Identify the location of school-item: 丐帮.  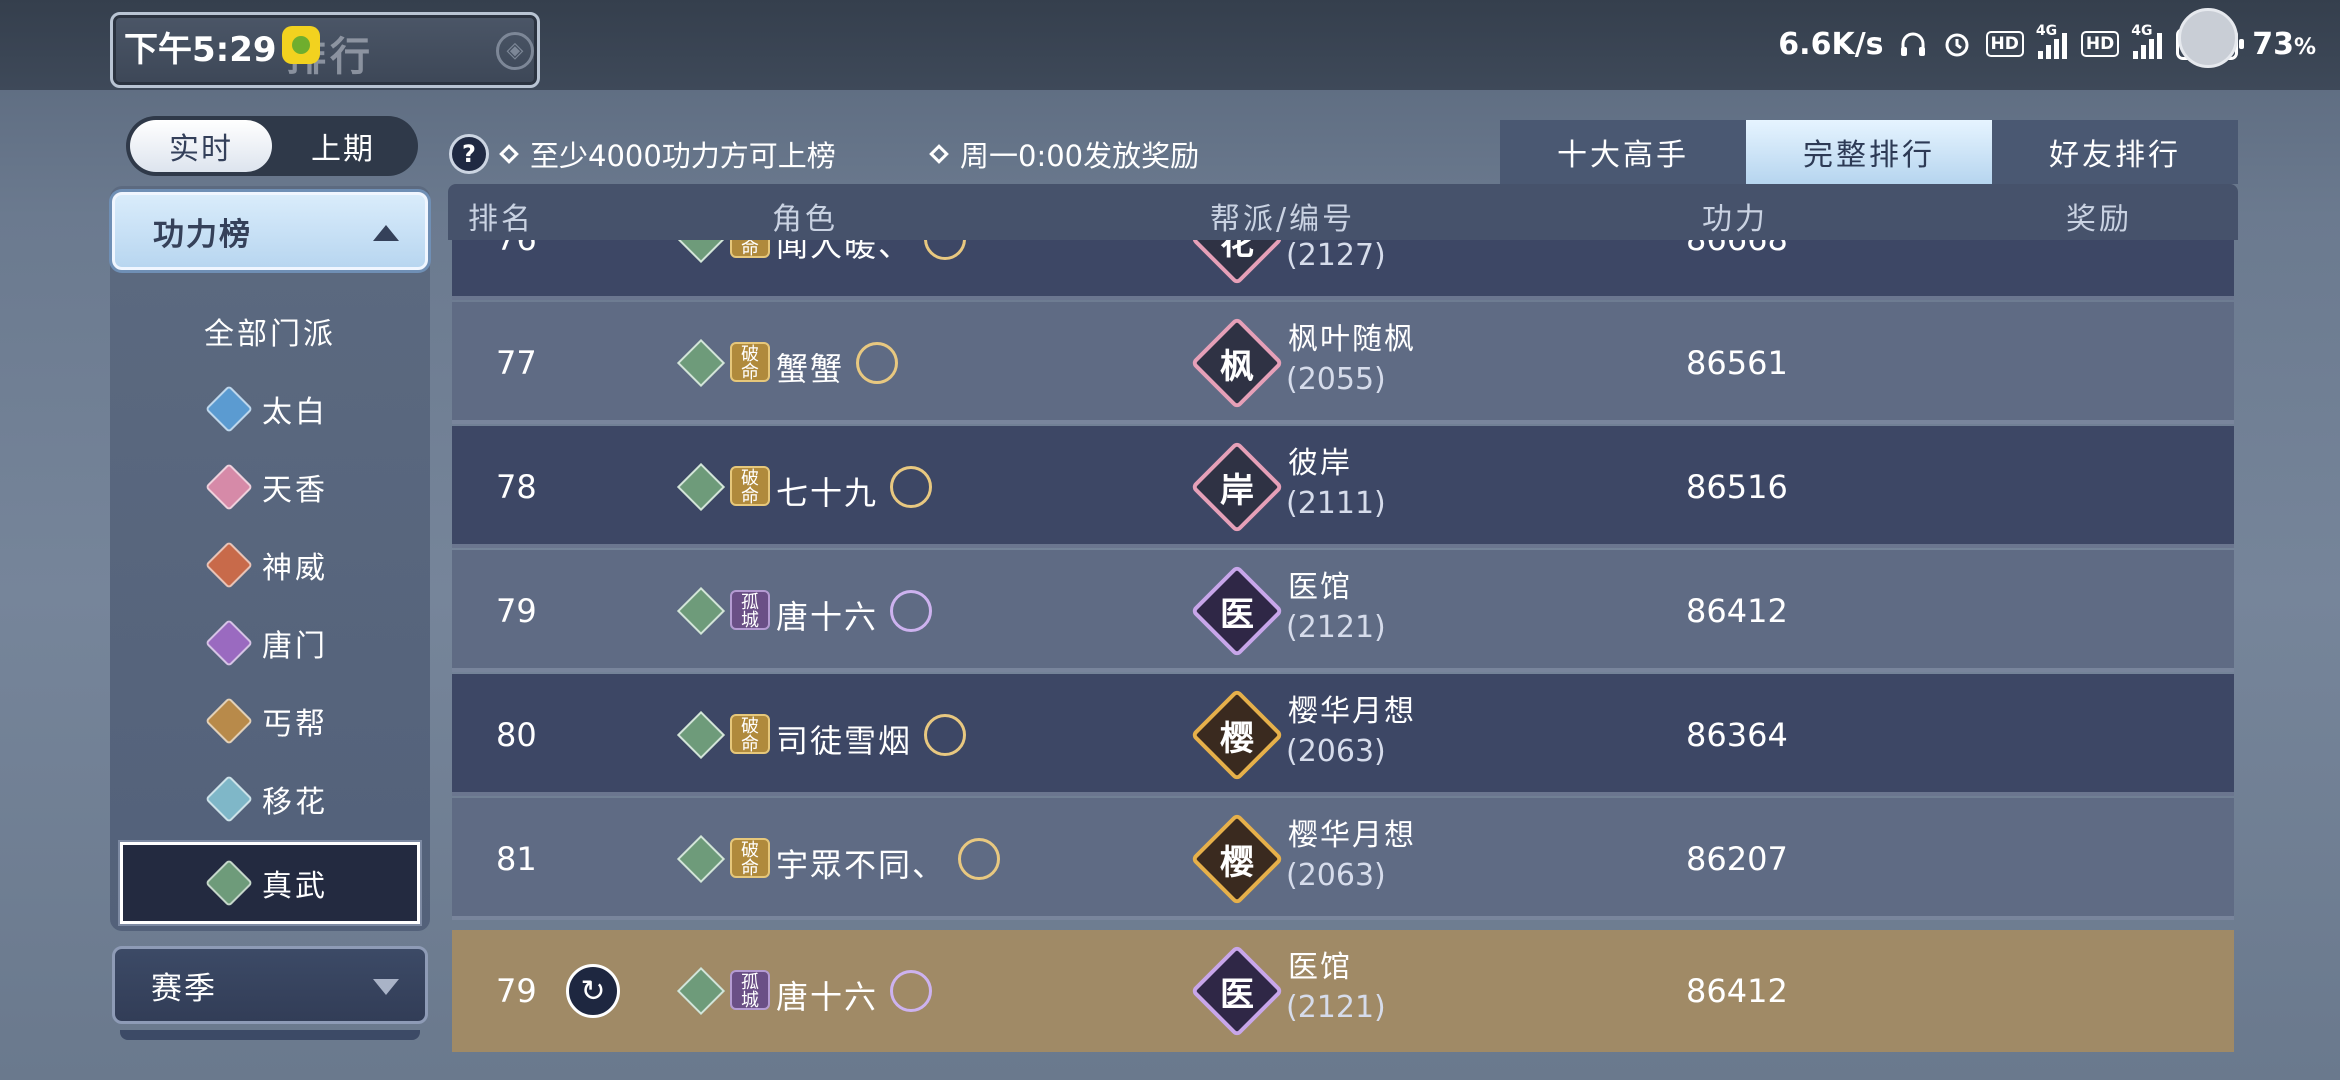
(270, 721).